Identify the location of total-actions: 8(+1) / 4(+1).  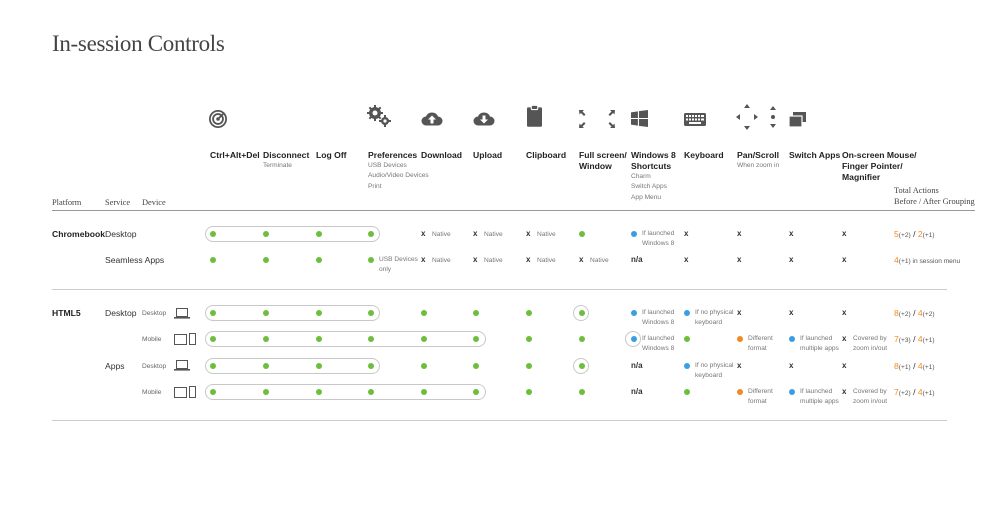
(914, 366).